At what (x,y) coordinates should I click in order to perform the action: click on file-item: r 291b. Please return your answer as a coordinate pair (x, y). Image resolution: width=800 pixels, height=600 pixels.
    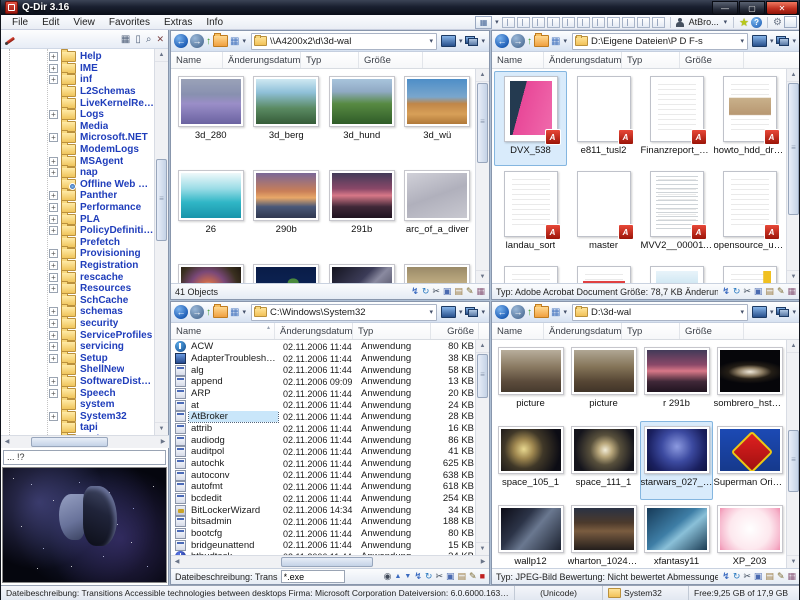
    Looking at the image, I should click on (676, 381).